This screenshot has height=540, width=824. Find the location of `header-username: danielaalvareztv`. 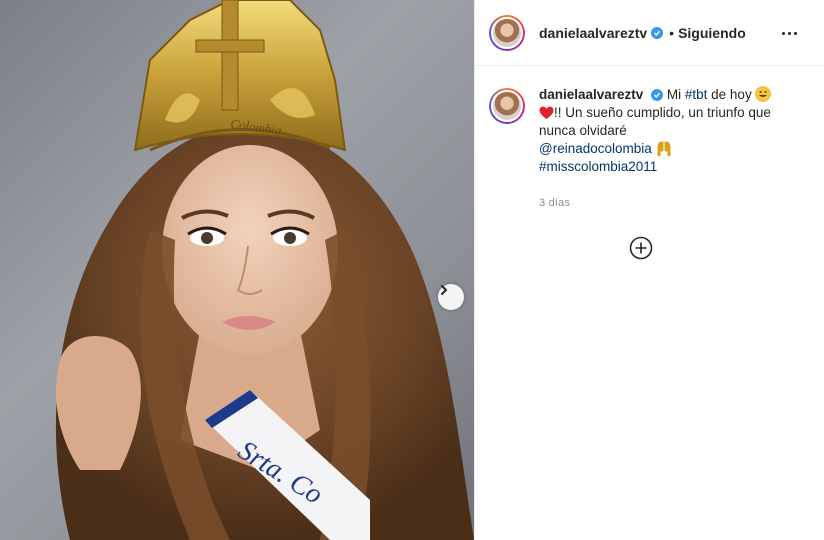

header-username: danielaalvareztv is located at coordinates (593, 33).